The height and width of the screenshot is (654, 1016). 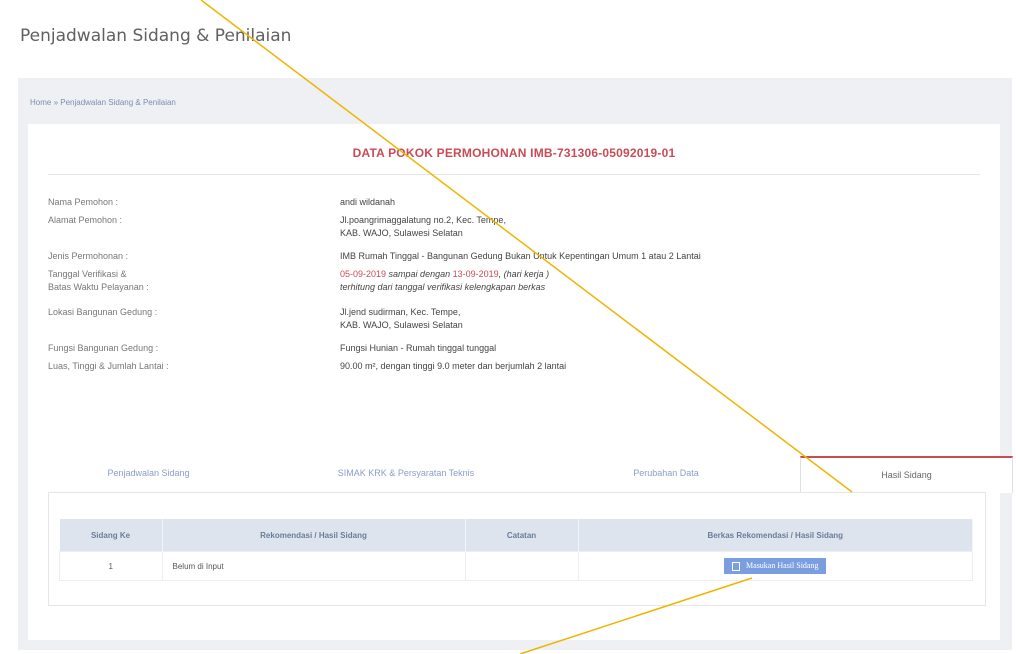 What do you see at coordinates (148, 473) in the screenshot?
I see `tab-penjadwalan-sidang: Penjadwalan Sidang` at bounding box center [148, 473].